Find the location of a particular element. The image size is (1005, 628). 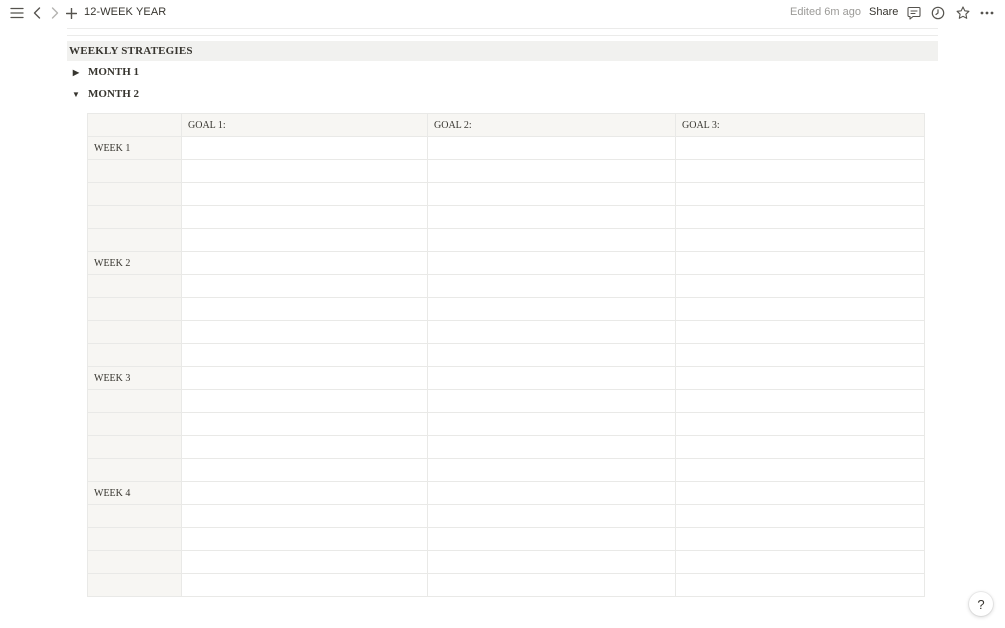

toggle-right-icon: ▶ is located at coordinates (76, 72).